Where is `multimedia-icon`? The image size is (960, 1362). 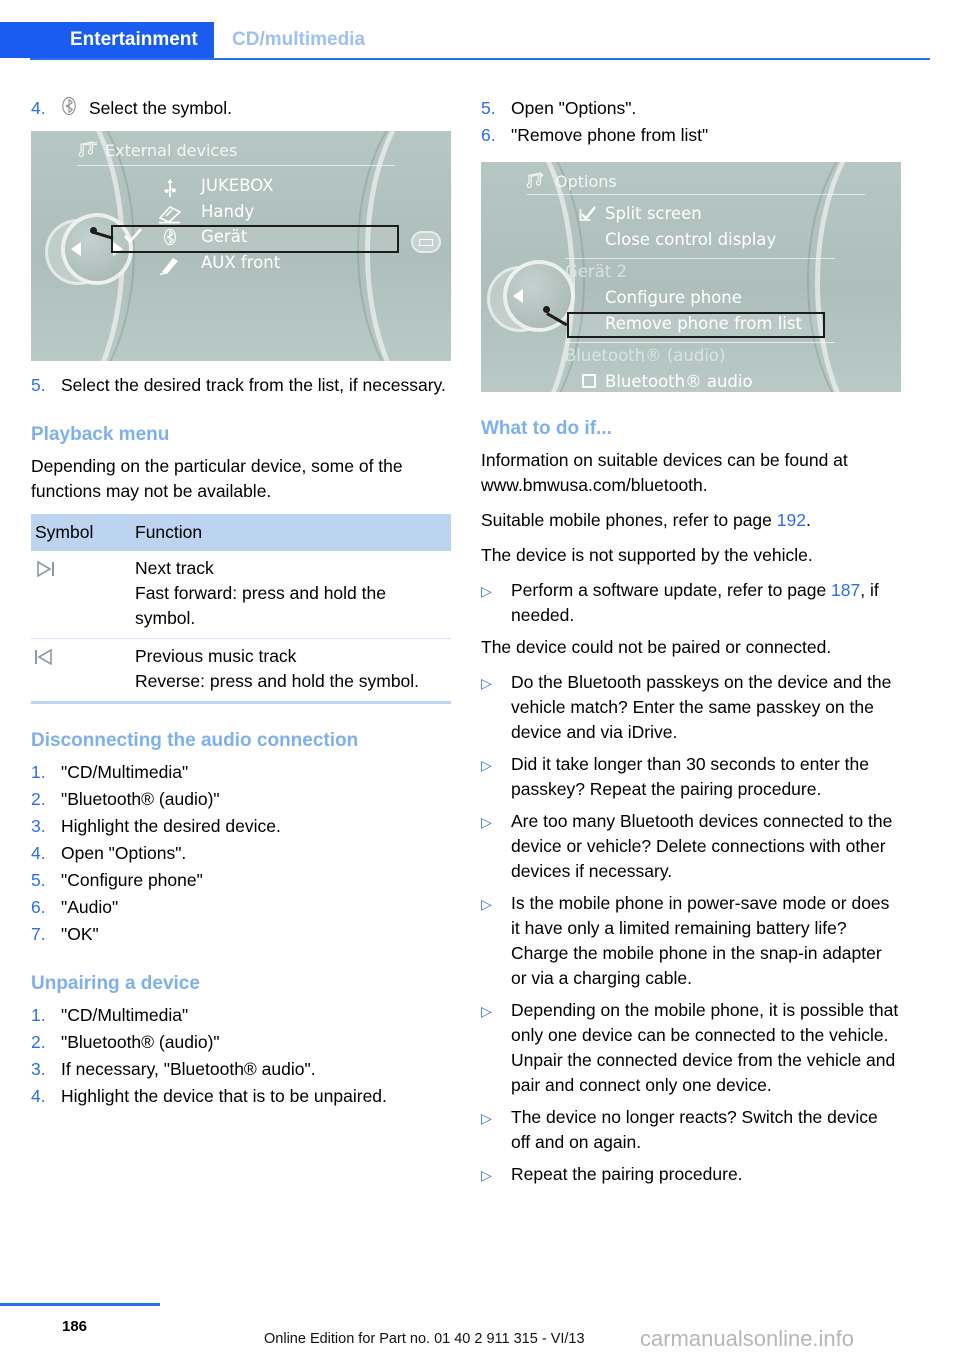
multimedia-icon is located at coordinates (88, 151).